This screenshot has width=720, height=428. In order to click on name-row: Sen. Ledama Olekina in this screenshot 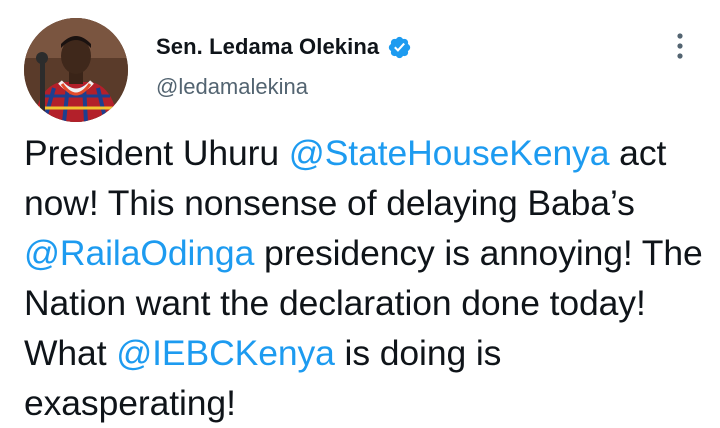, I will do `click(284, 47)`.